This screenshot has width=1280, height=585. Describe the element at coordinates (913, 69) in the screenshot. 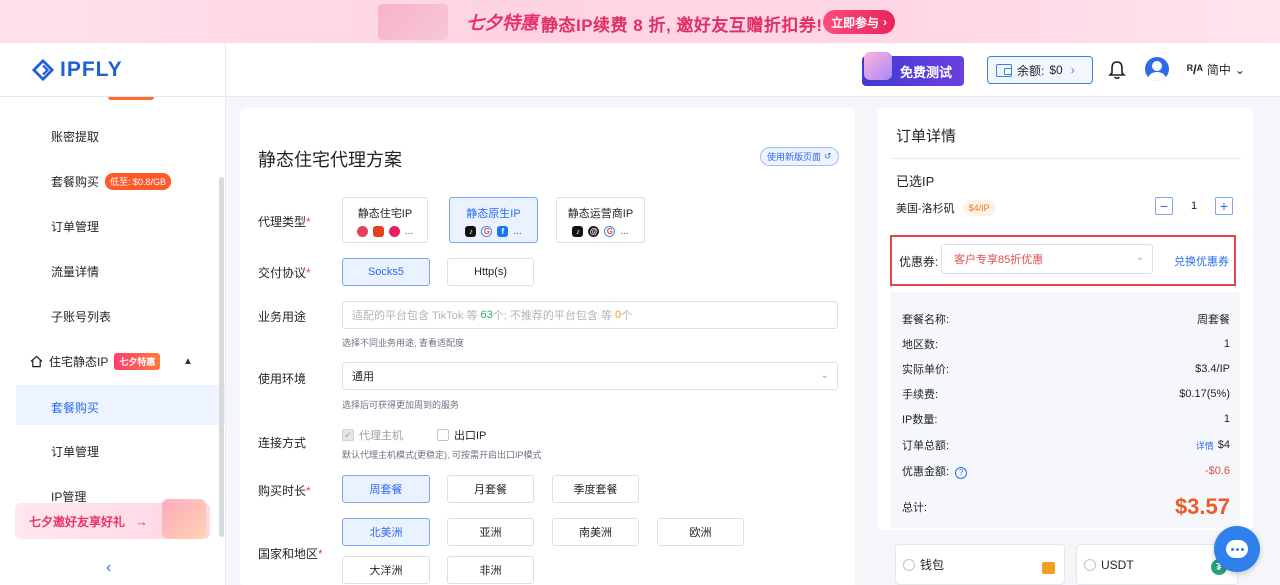

I see `free-test-button: 免费测试` at that location.